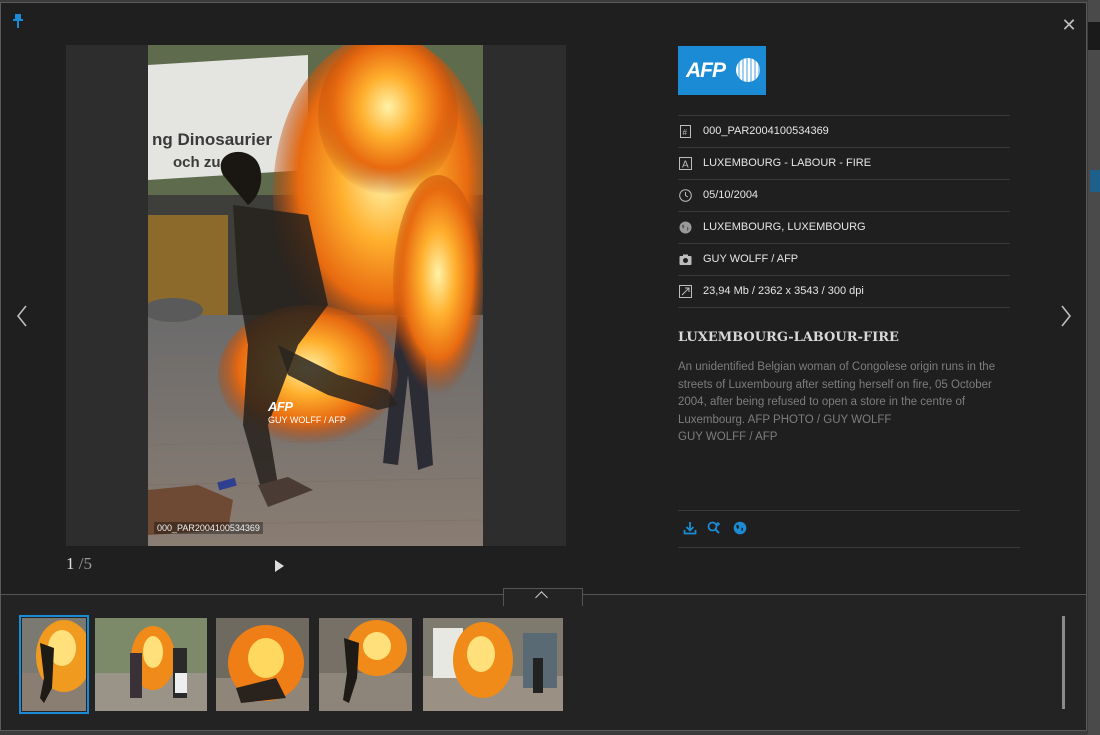 This screenshot has height=735, width=1100. I want to click on caption-credit: GUY WOLFF / AFP, so click(728, 437).